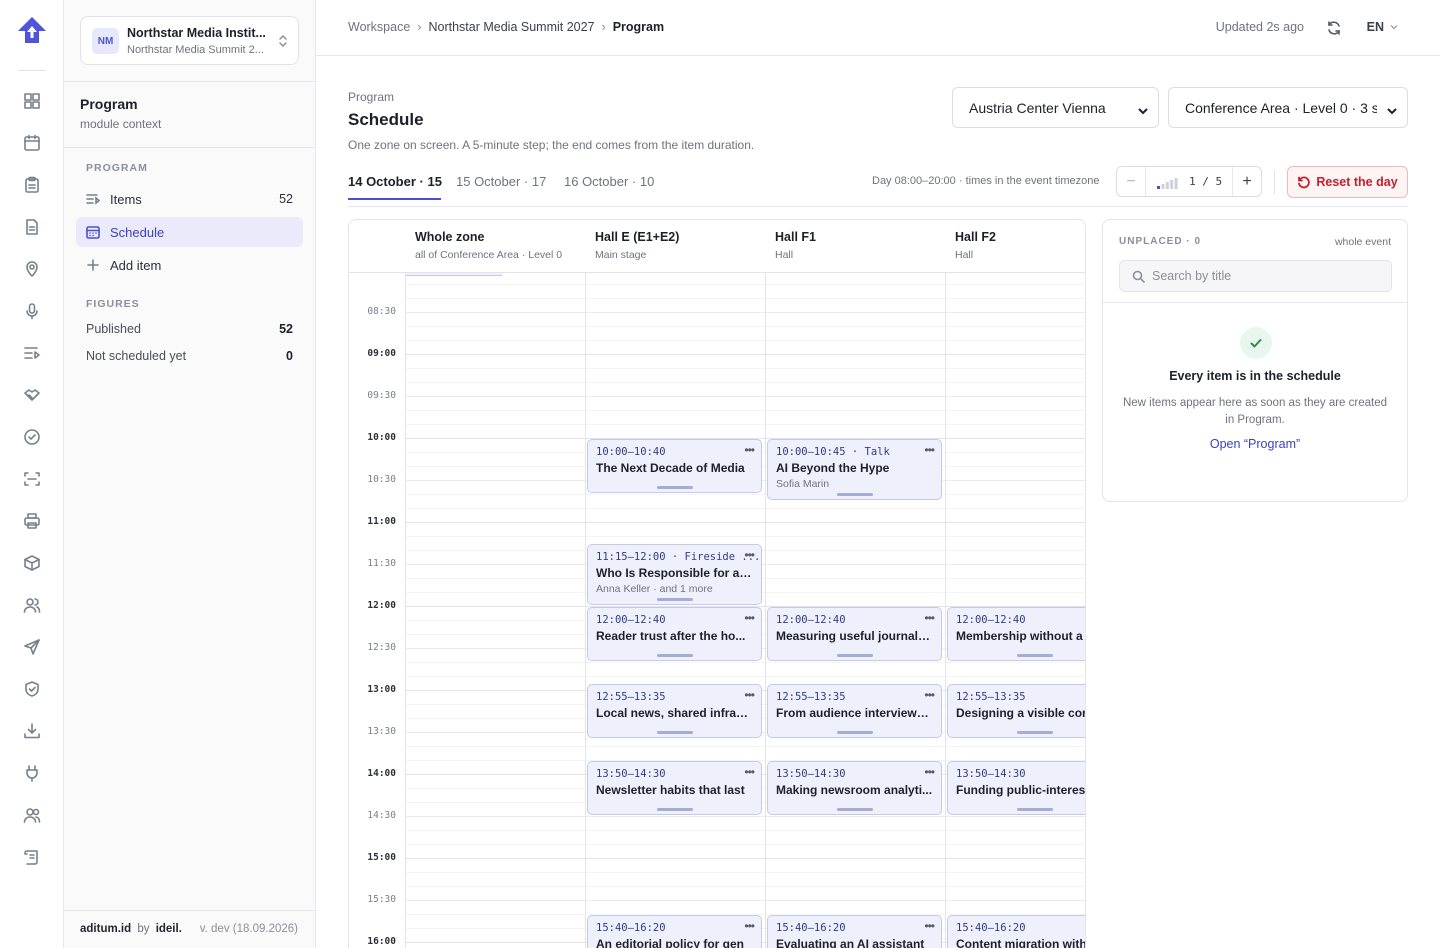 This screenshot has width=1440, height=948. Describe the element at coordinates (1246, 181) in the screenshot. I see `zoom-in-button: +` at that location.